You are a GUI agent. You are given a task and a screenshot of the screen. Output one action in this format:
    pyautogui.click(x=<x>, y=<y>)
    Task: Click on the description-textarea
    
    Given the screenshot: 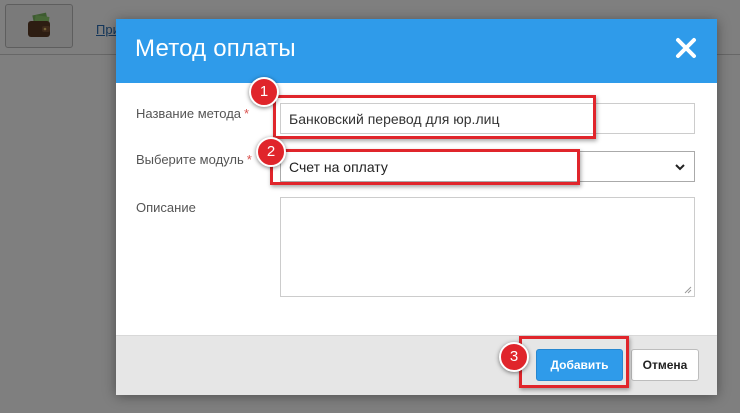 What is the action you would take?
    pyautogui.click(x=487, y=247)
    